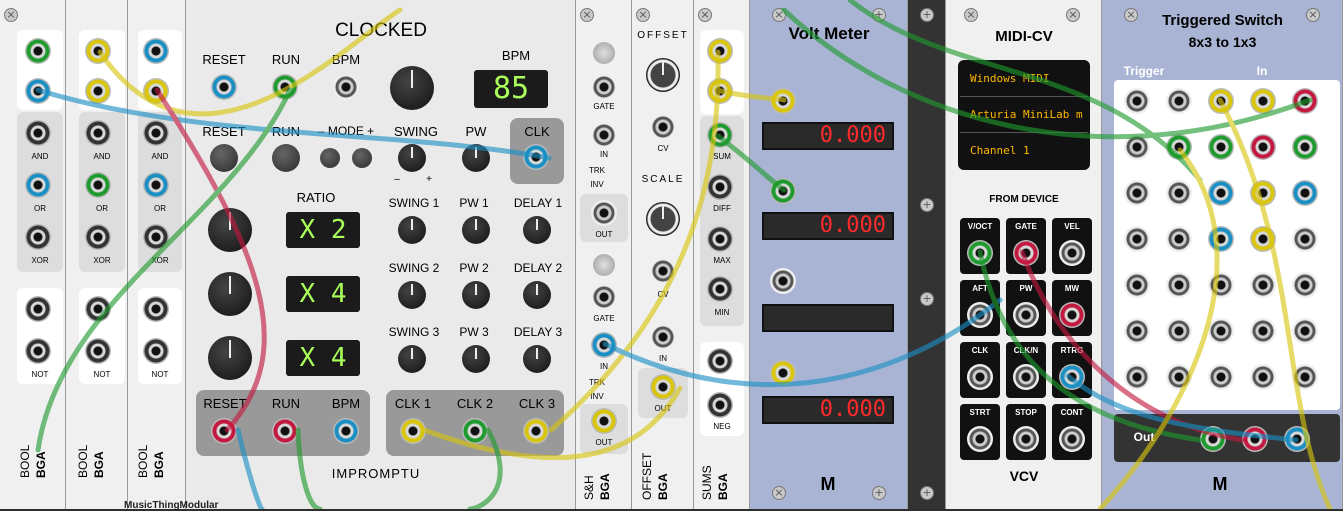 Image resolution: width=1343 pixels, height=511 pixels. I want to click on not-input-jack, so click(156, 309).